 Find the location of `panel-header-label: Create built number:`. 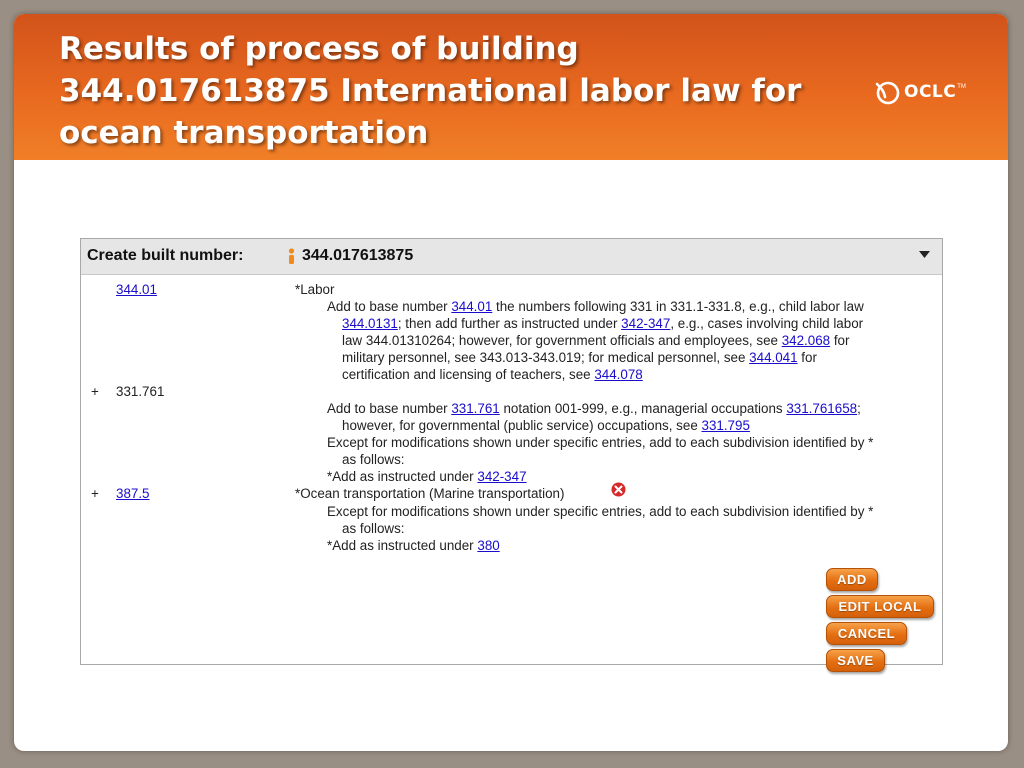

panel-header-label: Create built number: is located at coordinates (165, 255).